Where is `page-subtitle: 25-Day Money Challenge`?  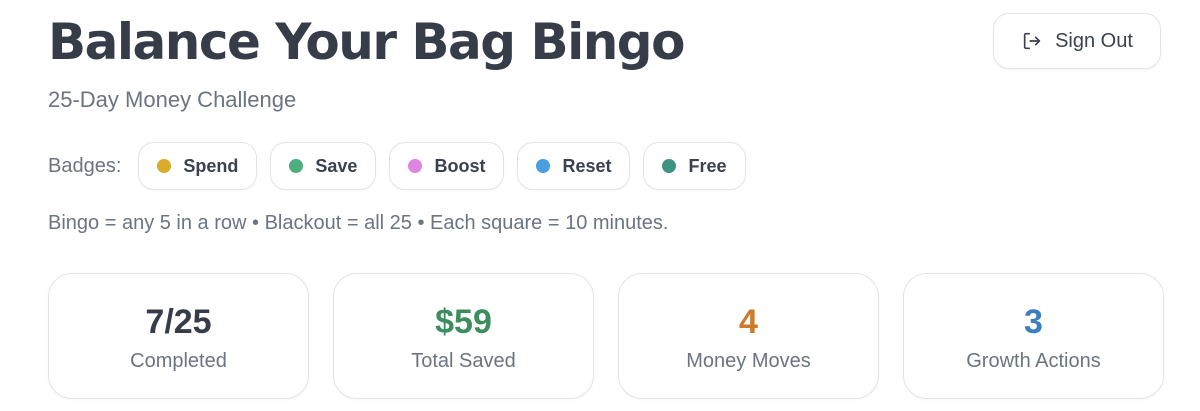 page-subtitle: 25-Day Money Challenge is located at coordinates (172, 99).